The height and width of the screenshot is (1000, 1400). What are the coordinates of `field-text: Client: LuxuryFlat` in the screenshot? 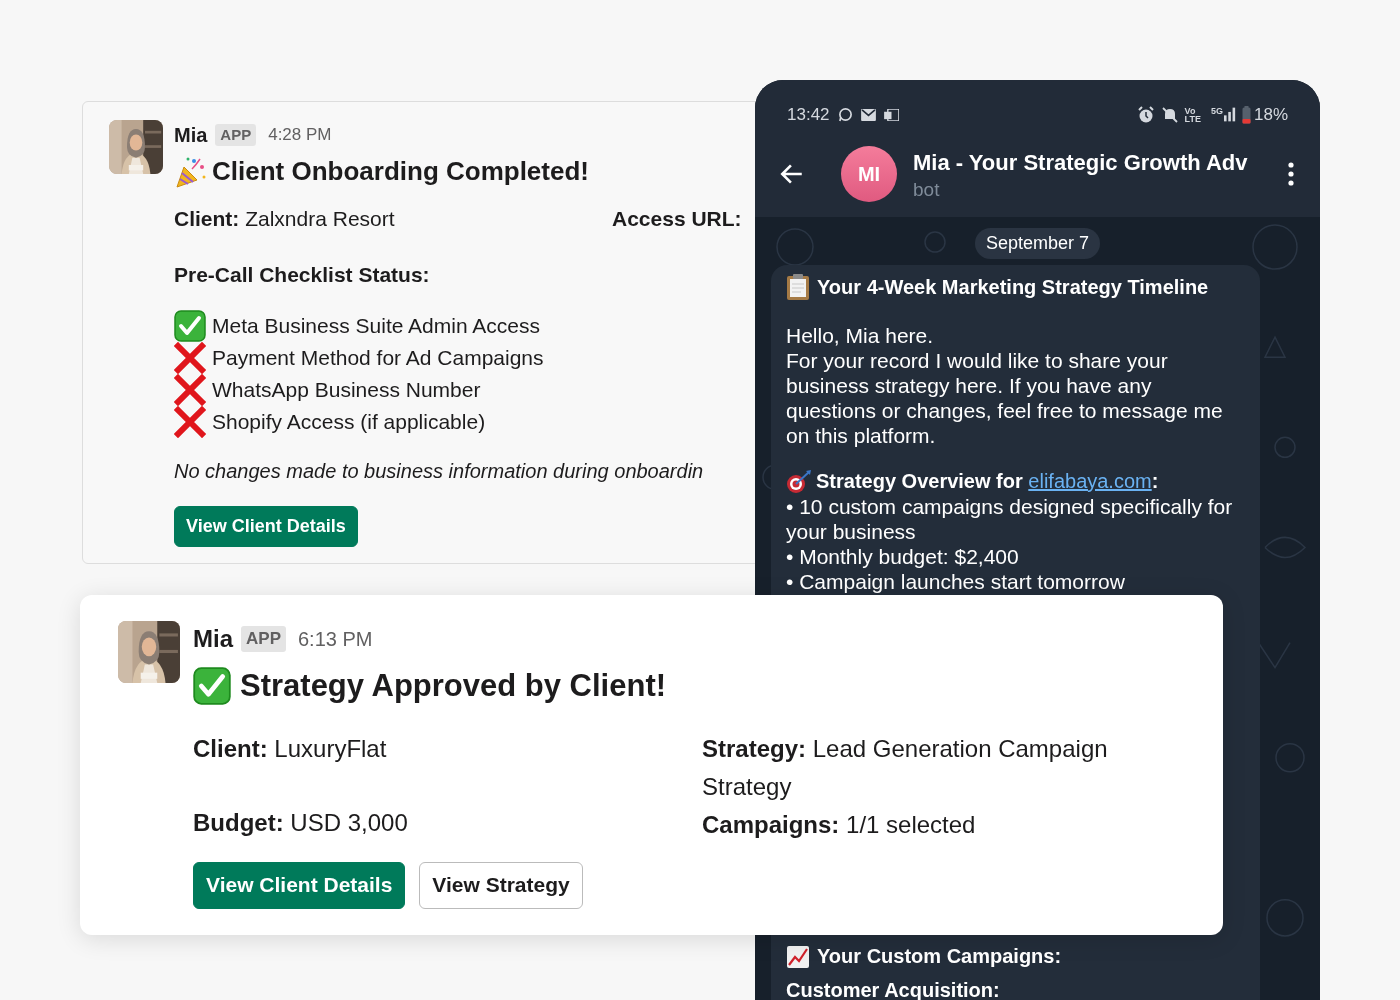 It's located at (290, 748).